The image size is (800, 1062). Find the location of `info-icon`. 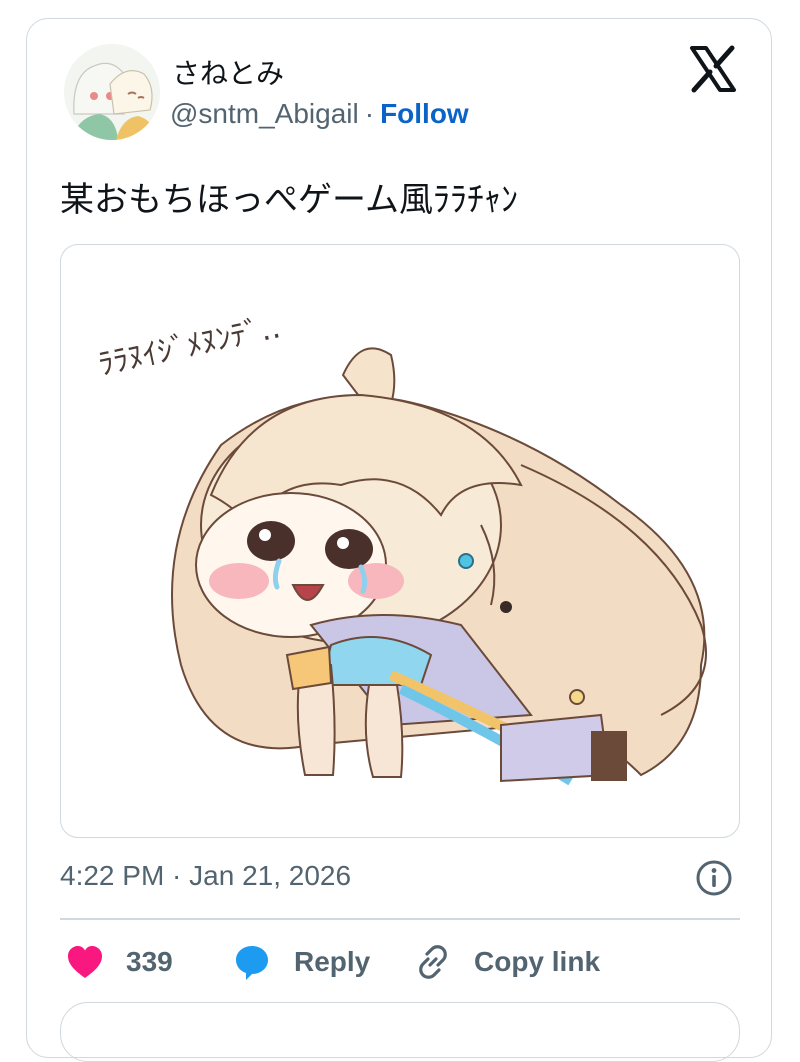

info-icon is located at coordinates (714, 878).